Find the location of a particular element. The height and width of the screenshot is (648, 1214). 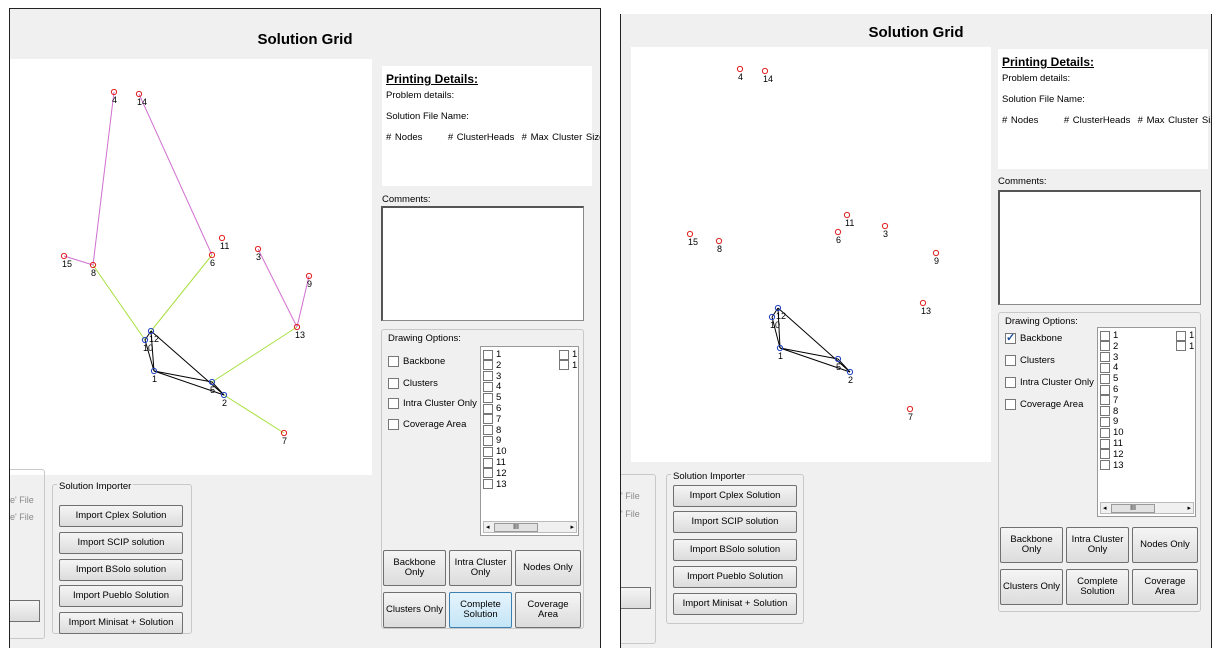

scroll-right-icon: ▸ is located at coordinates (572, 527).